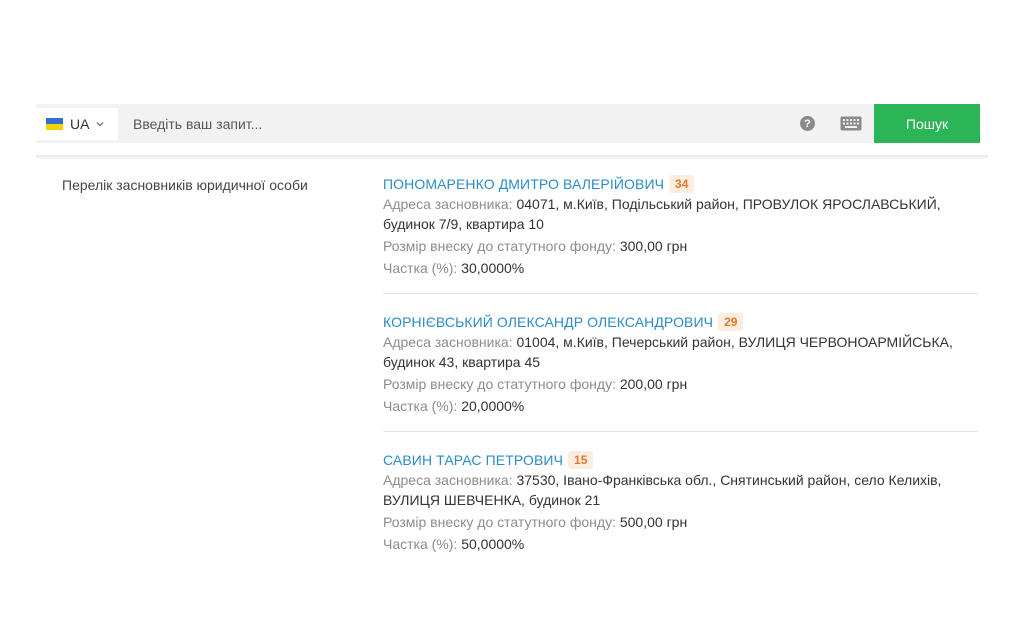 The image size is (1024, 630). I want to click on help-icon: ?, so click(807, 123).